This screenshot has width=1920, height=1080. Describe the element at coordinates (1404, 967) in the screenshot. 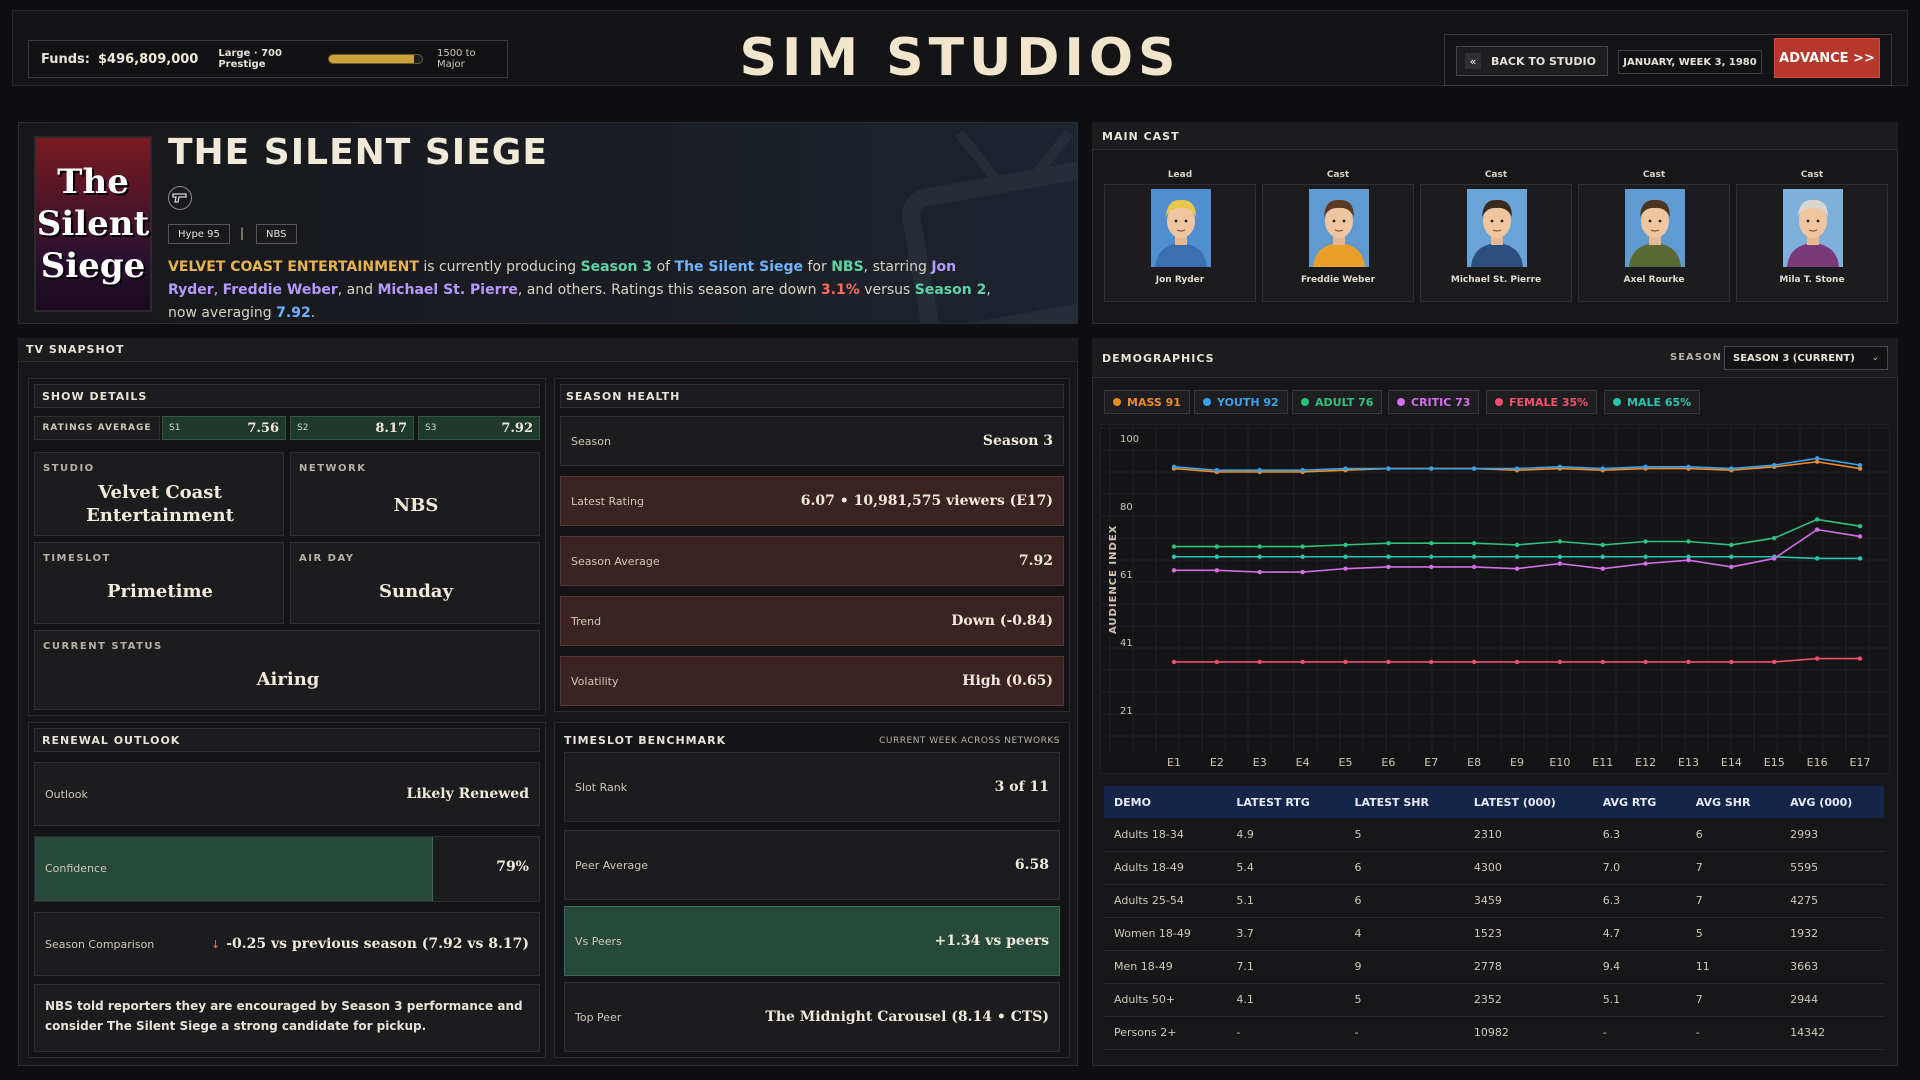

I see `table-cell: 9` at that location.